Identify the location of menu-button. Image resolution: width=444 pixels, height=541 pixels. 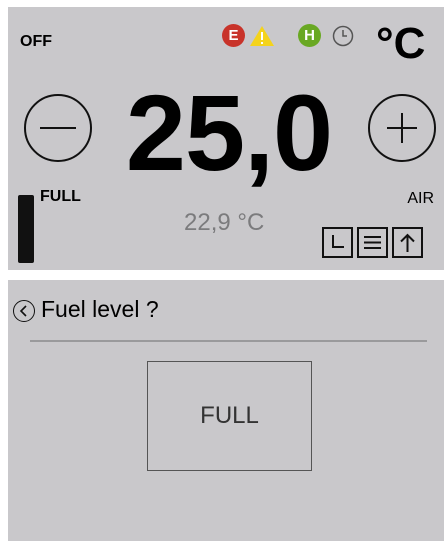
(372, 242).